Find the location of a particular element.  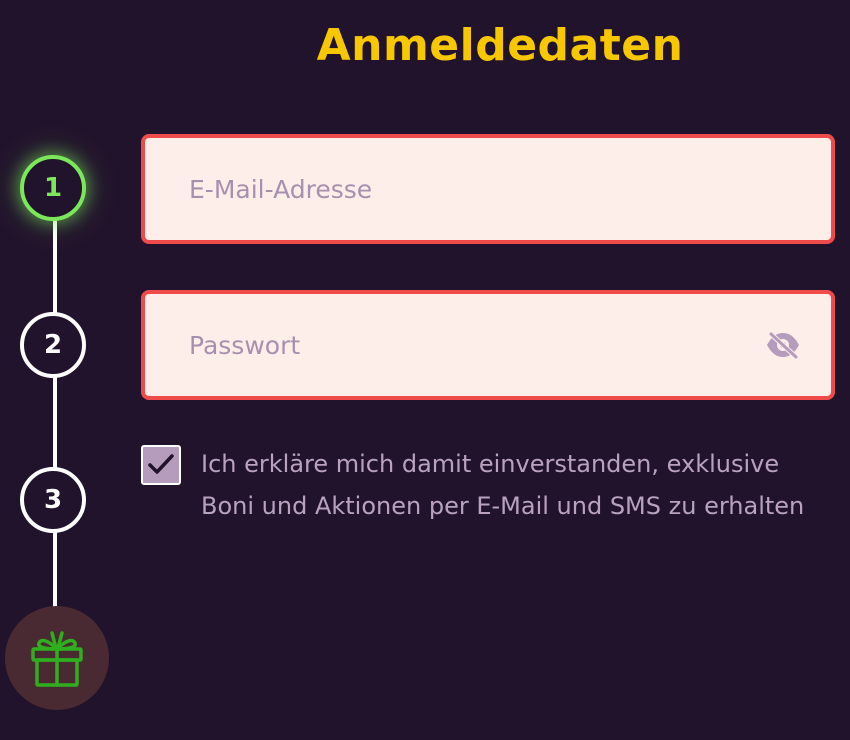

password-field is located at coordinates (488, 345).